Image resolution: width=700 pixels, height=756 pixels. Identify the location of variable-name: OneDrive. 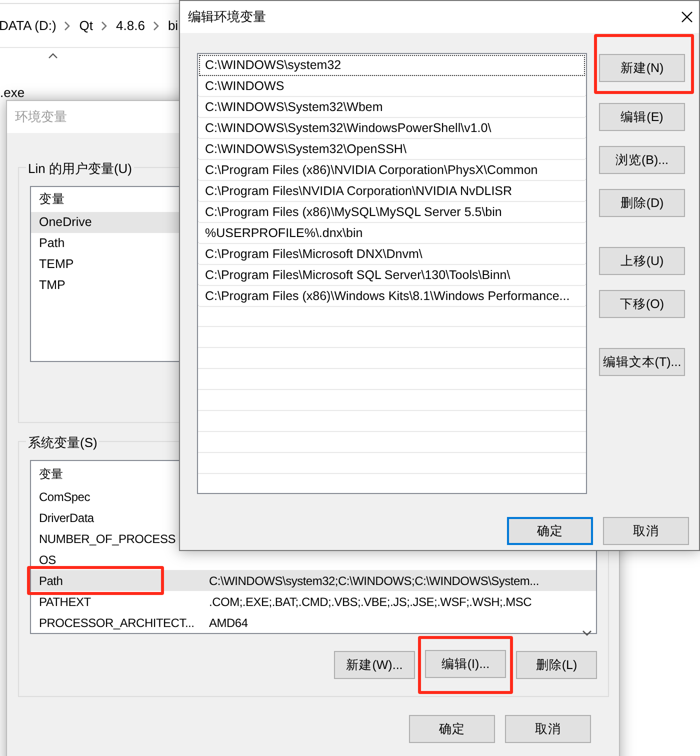
(65, 223).